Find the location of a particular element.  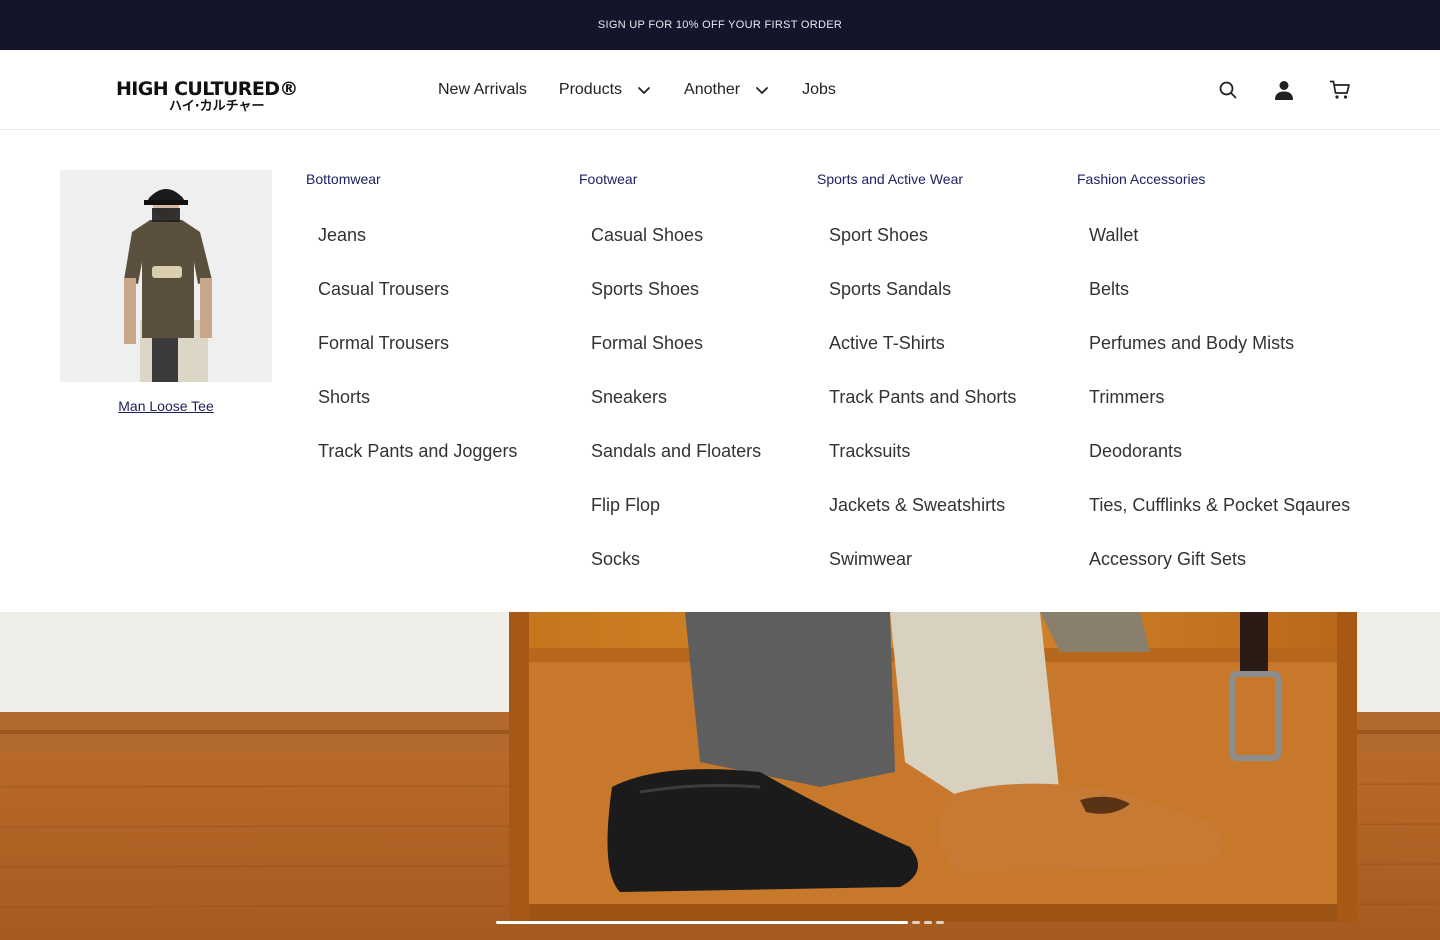

menu-item: Sports Sandals is located at coordinates (922, 289).